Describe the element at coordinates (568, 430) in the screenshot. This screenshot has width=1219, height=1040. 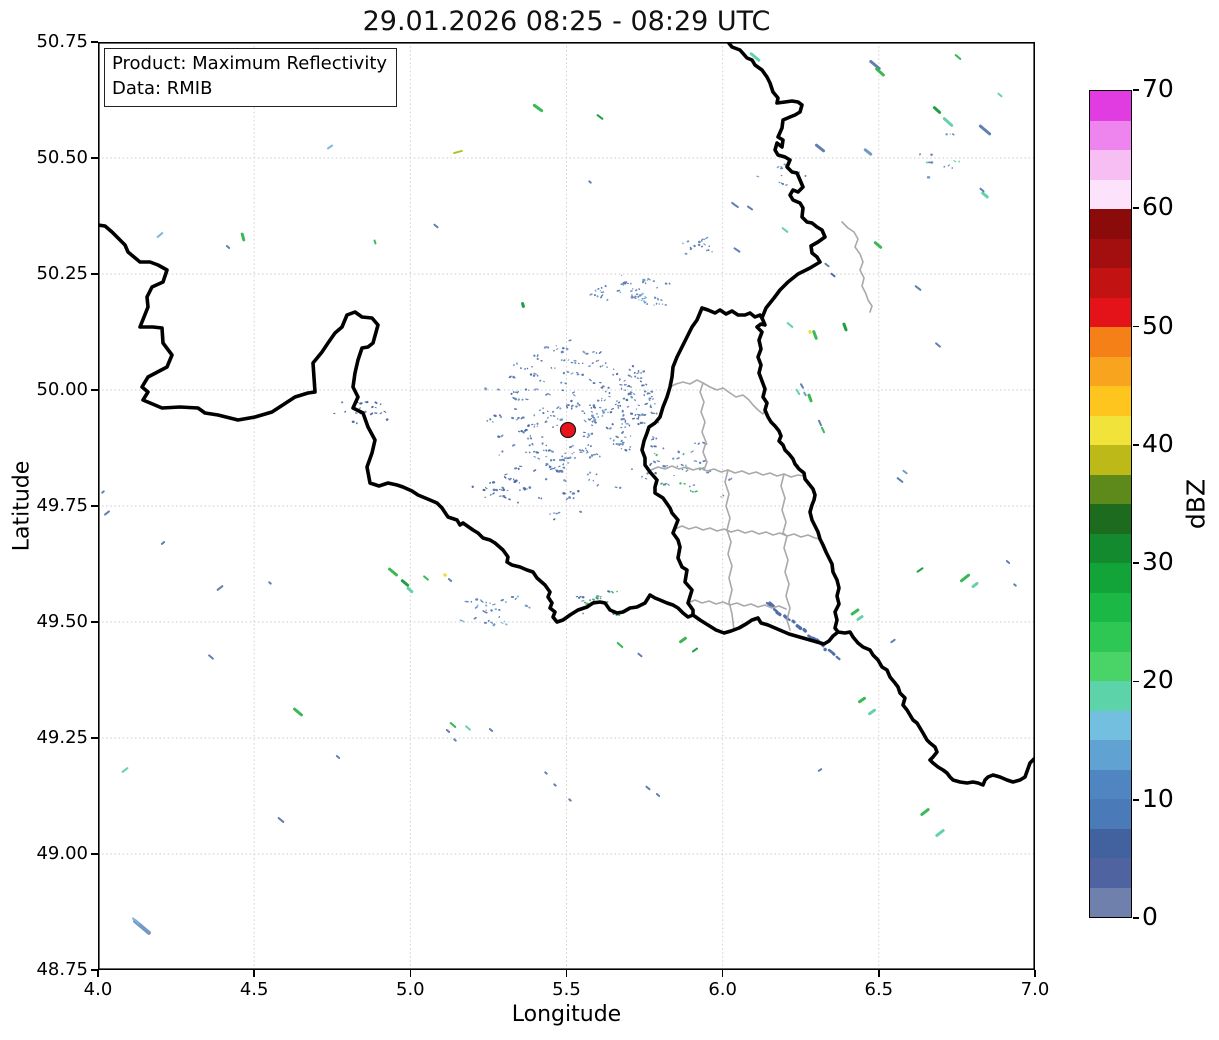
I see `radar-site-marker` at that location.